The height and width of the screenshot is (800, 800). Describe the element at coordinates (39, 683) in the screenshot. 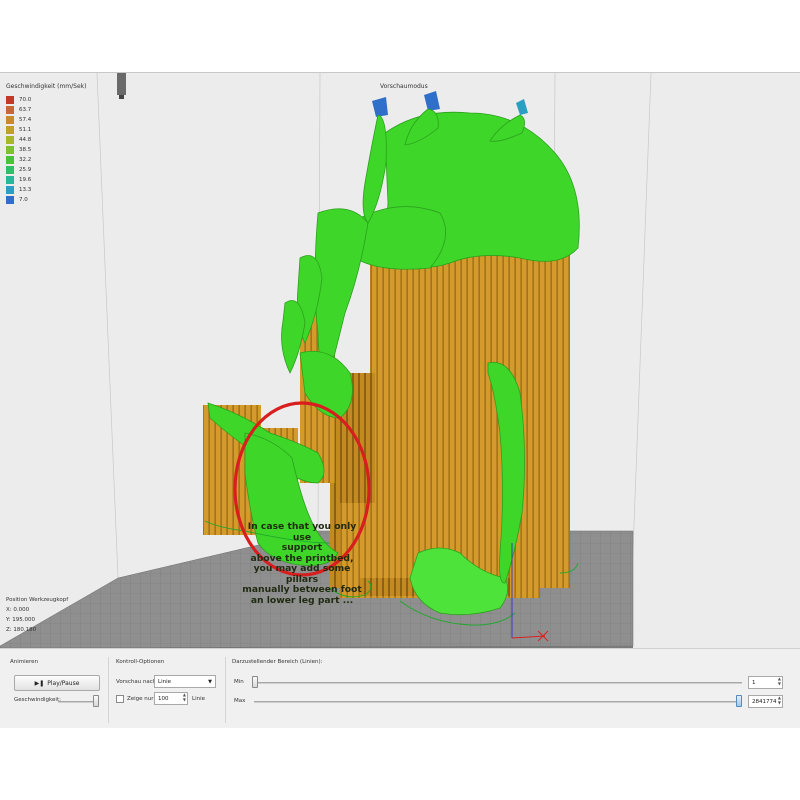

I see `play-pause-icon: ▶❚` at that location.